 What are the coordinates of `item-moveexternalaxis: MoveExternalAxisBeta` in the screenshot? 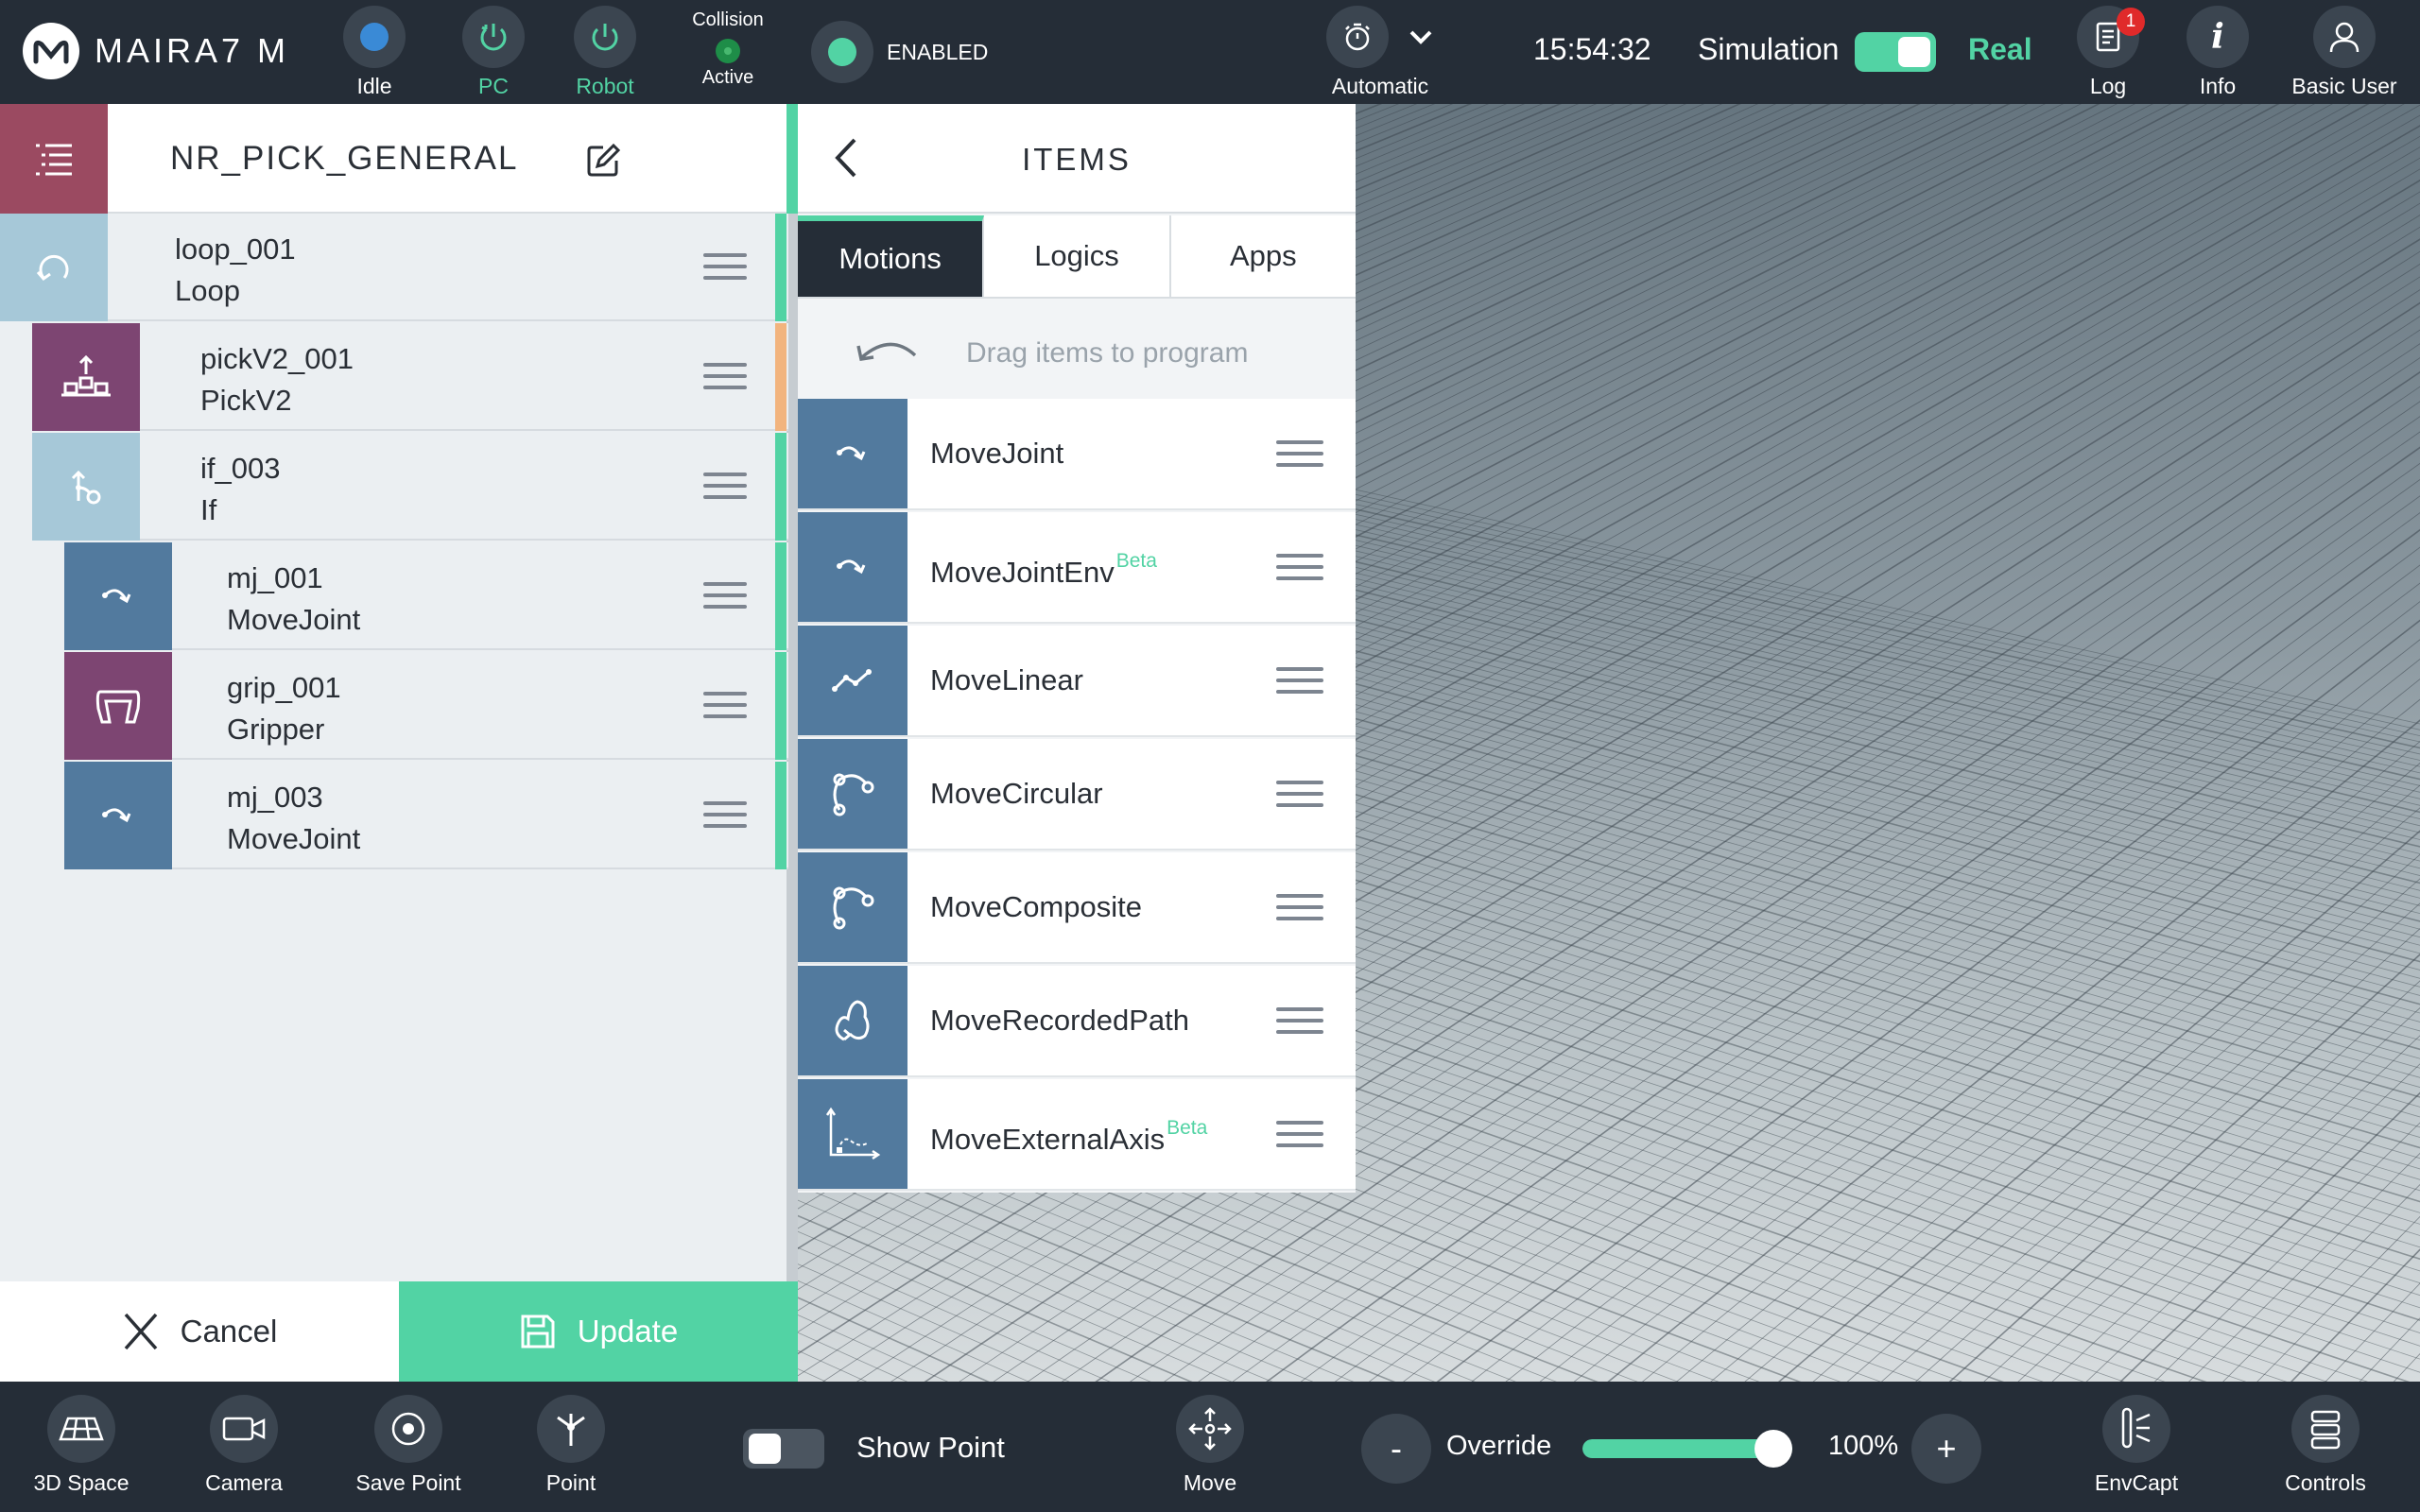 It's located at (1077, 1135).